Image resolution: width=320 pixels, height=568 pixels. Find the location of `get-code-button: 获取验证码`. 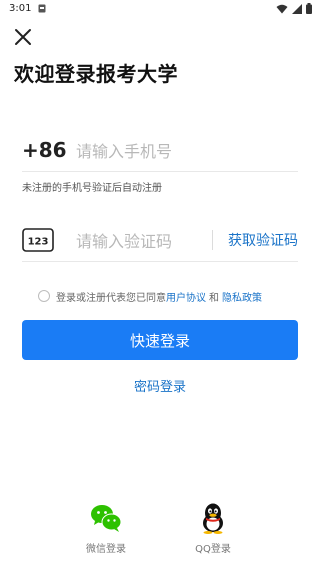

get-code-button: 获取验证码 is located at coordinates (263, 240).